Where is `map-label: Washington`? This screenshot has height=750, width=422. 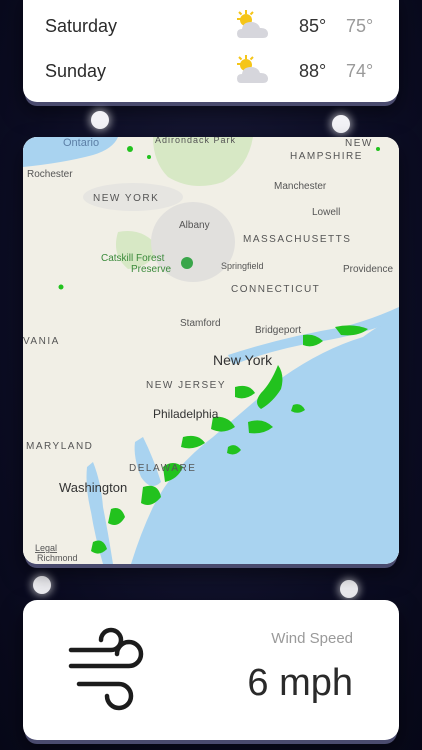 map-label: Washington is located at coordinates (93, 487).